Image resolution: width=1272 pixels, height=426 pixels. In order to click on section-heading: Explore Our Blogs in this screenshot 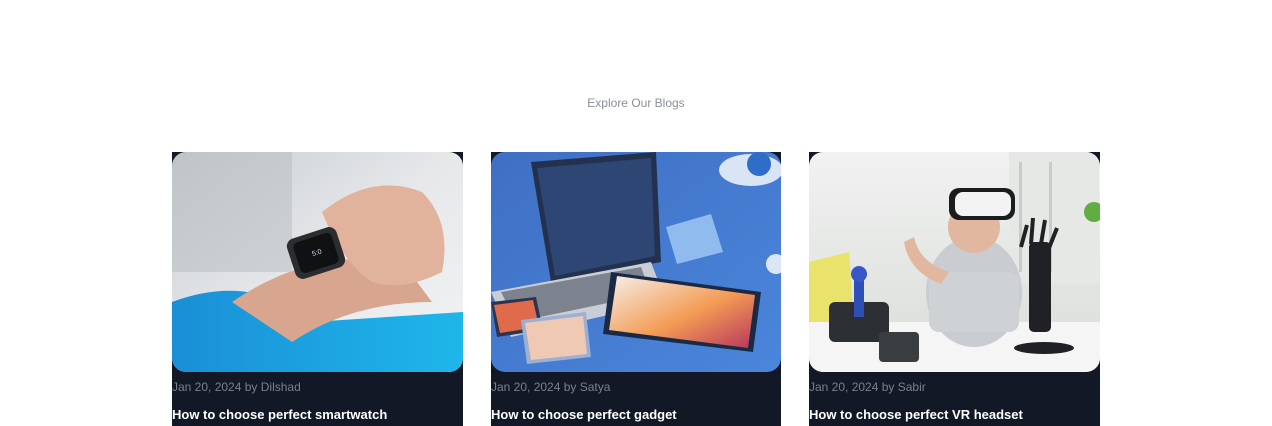, I will do `click(636, 103)`.